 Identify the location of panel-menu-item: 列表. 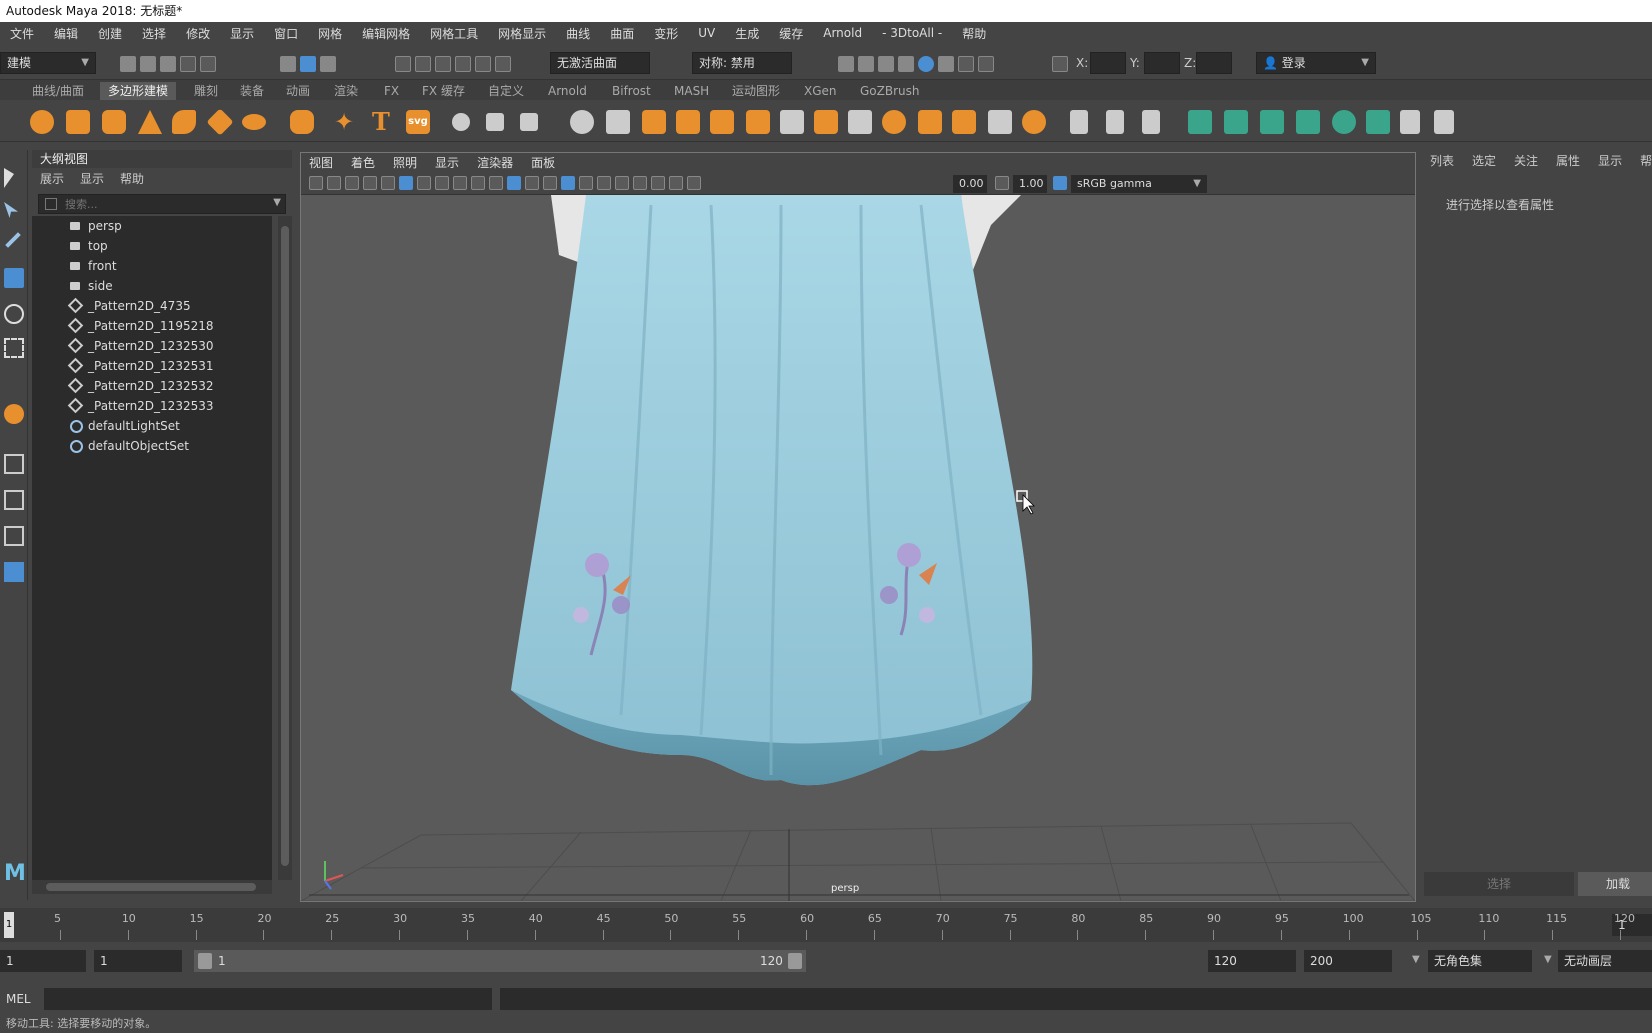
(1442, 161).